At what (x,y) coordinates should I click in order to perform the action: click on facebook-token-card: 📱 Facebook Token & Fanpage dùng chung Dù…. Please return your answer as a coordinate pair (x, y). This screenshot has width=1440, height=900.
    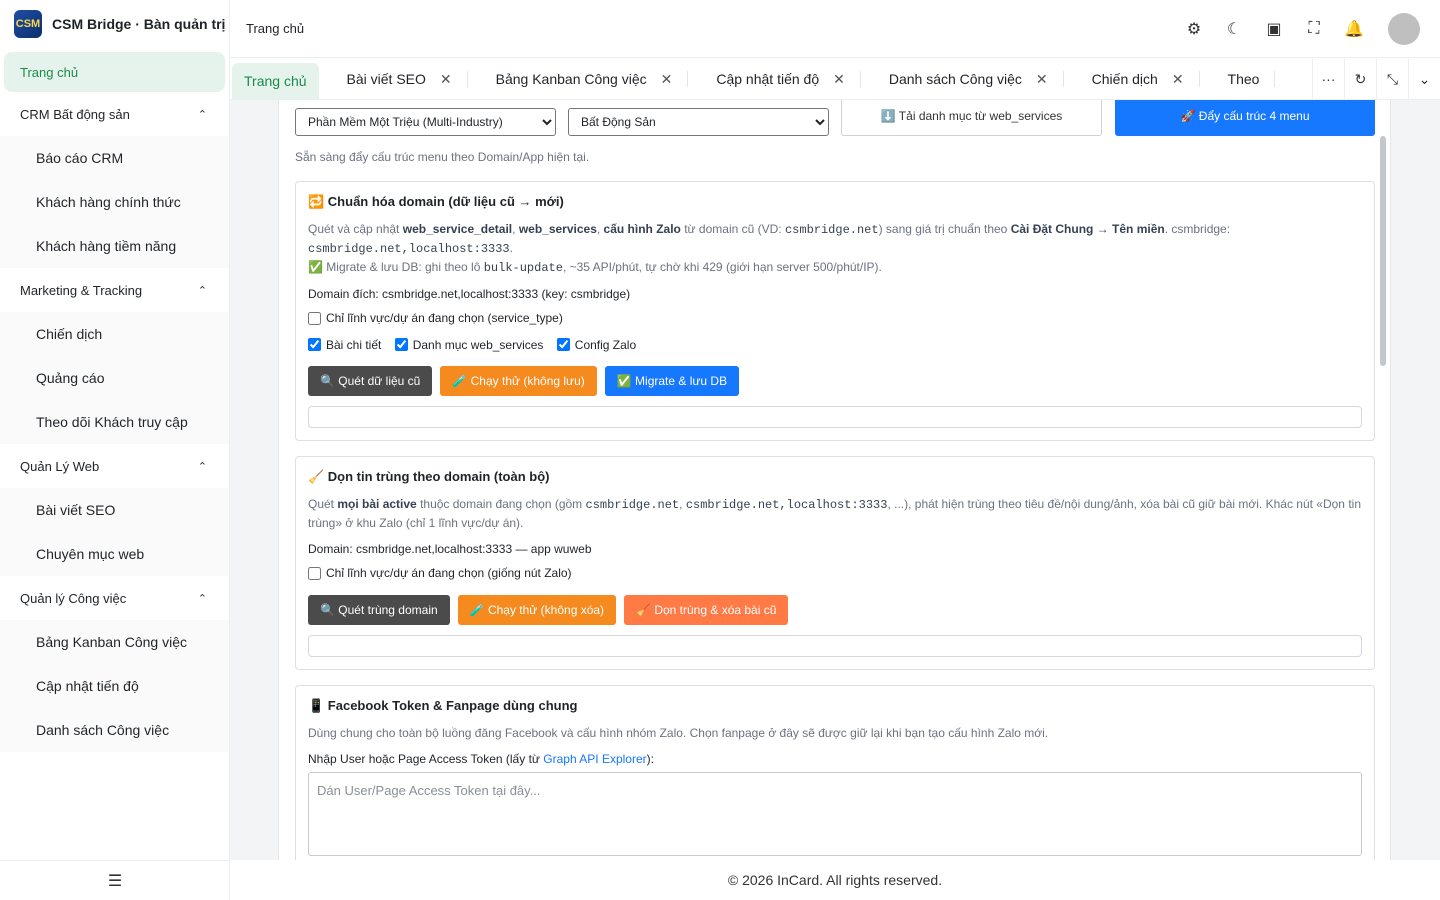
    Looking at the image, I should click on (835, 772).